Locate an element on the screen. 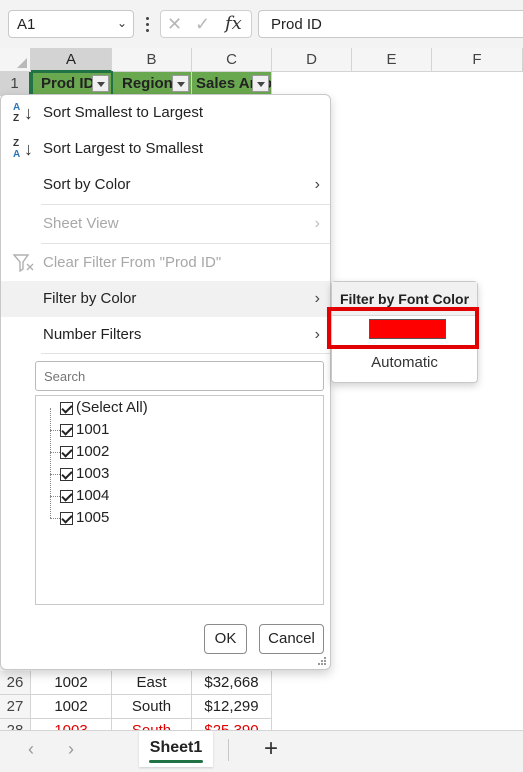 The width and height of the screenshot is (523, 772). chevron-down-icon: ⌄ is located at coordinates (122, 23).